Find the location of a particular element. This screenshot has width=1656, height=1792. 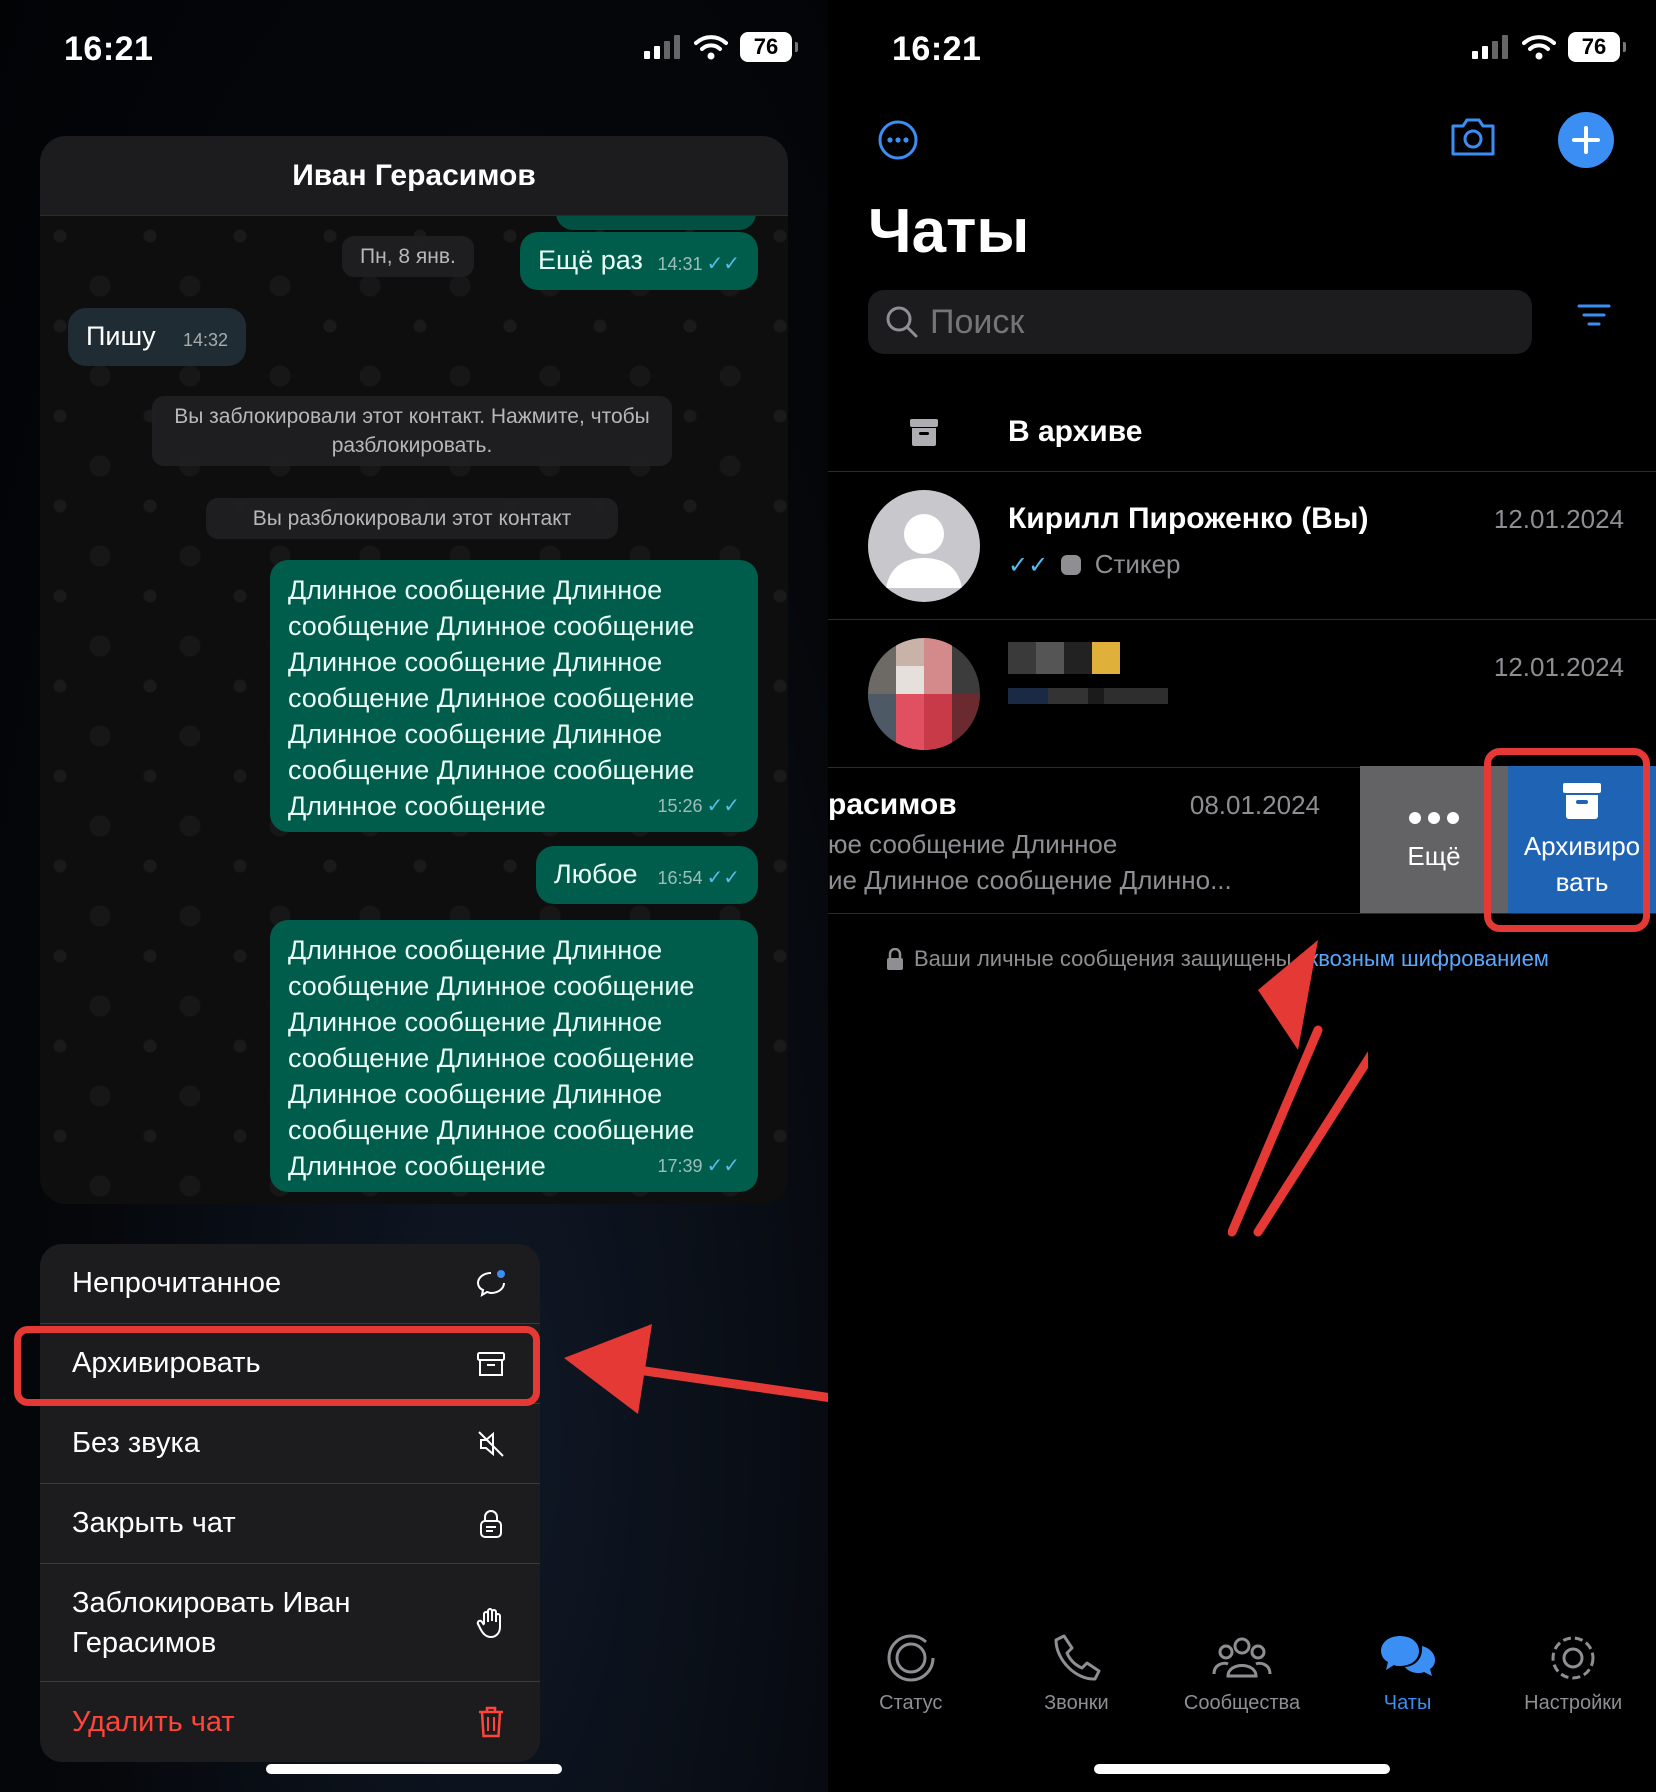

tab-chats: Чаты is located at coordinates (1408, 1680).